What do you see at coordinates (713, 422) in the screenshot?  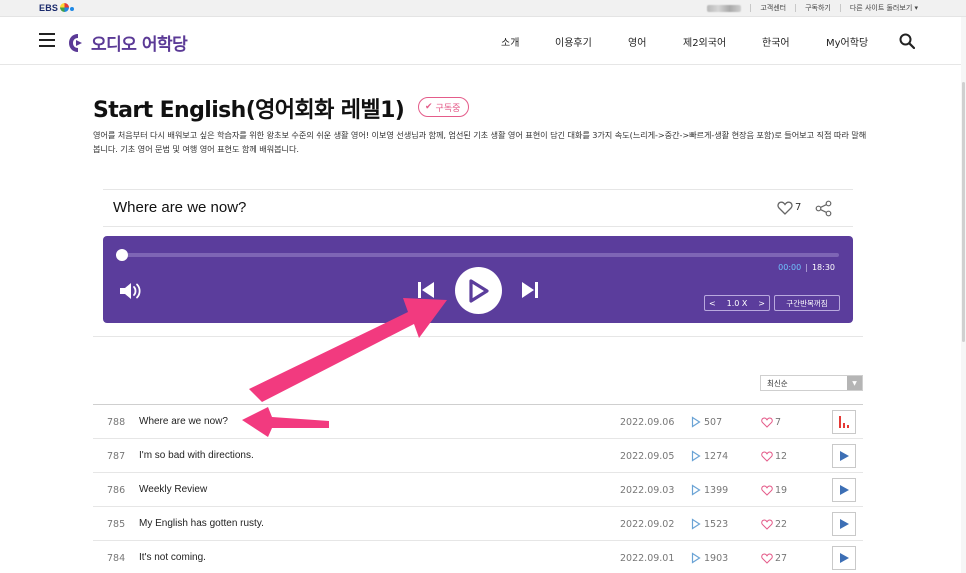 I see `play-count: 507` at bounding box center [713, 422].